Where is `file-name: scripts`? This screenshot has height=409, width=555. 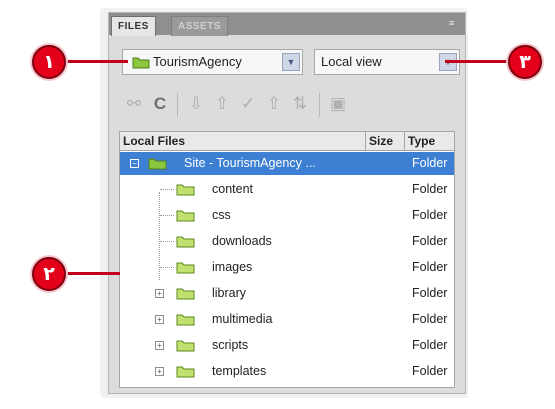
file-name: scripts is located at coordinates (230, 345).